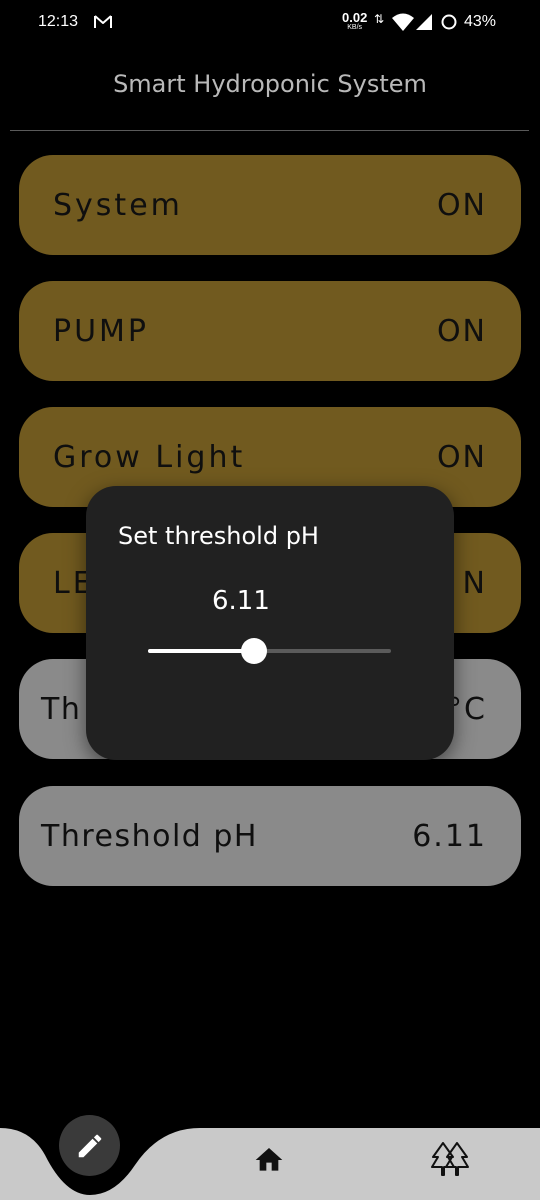 The image size is (540, 1200). Describe the element at coordinates (270, 836) in the screenshot. I see `card-threshold-ph: Threshold pH 6.11` at that location.